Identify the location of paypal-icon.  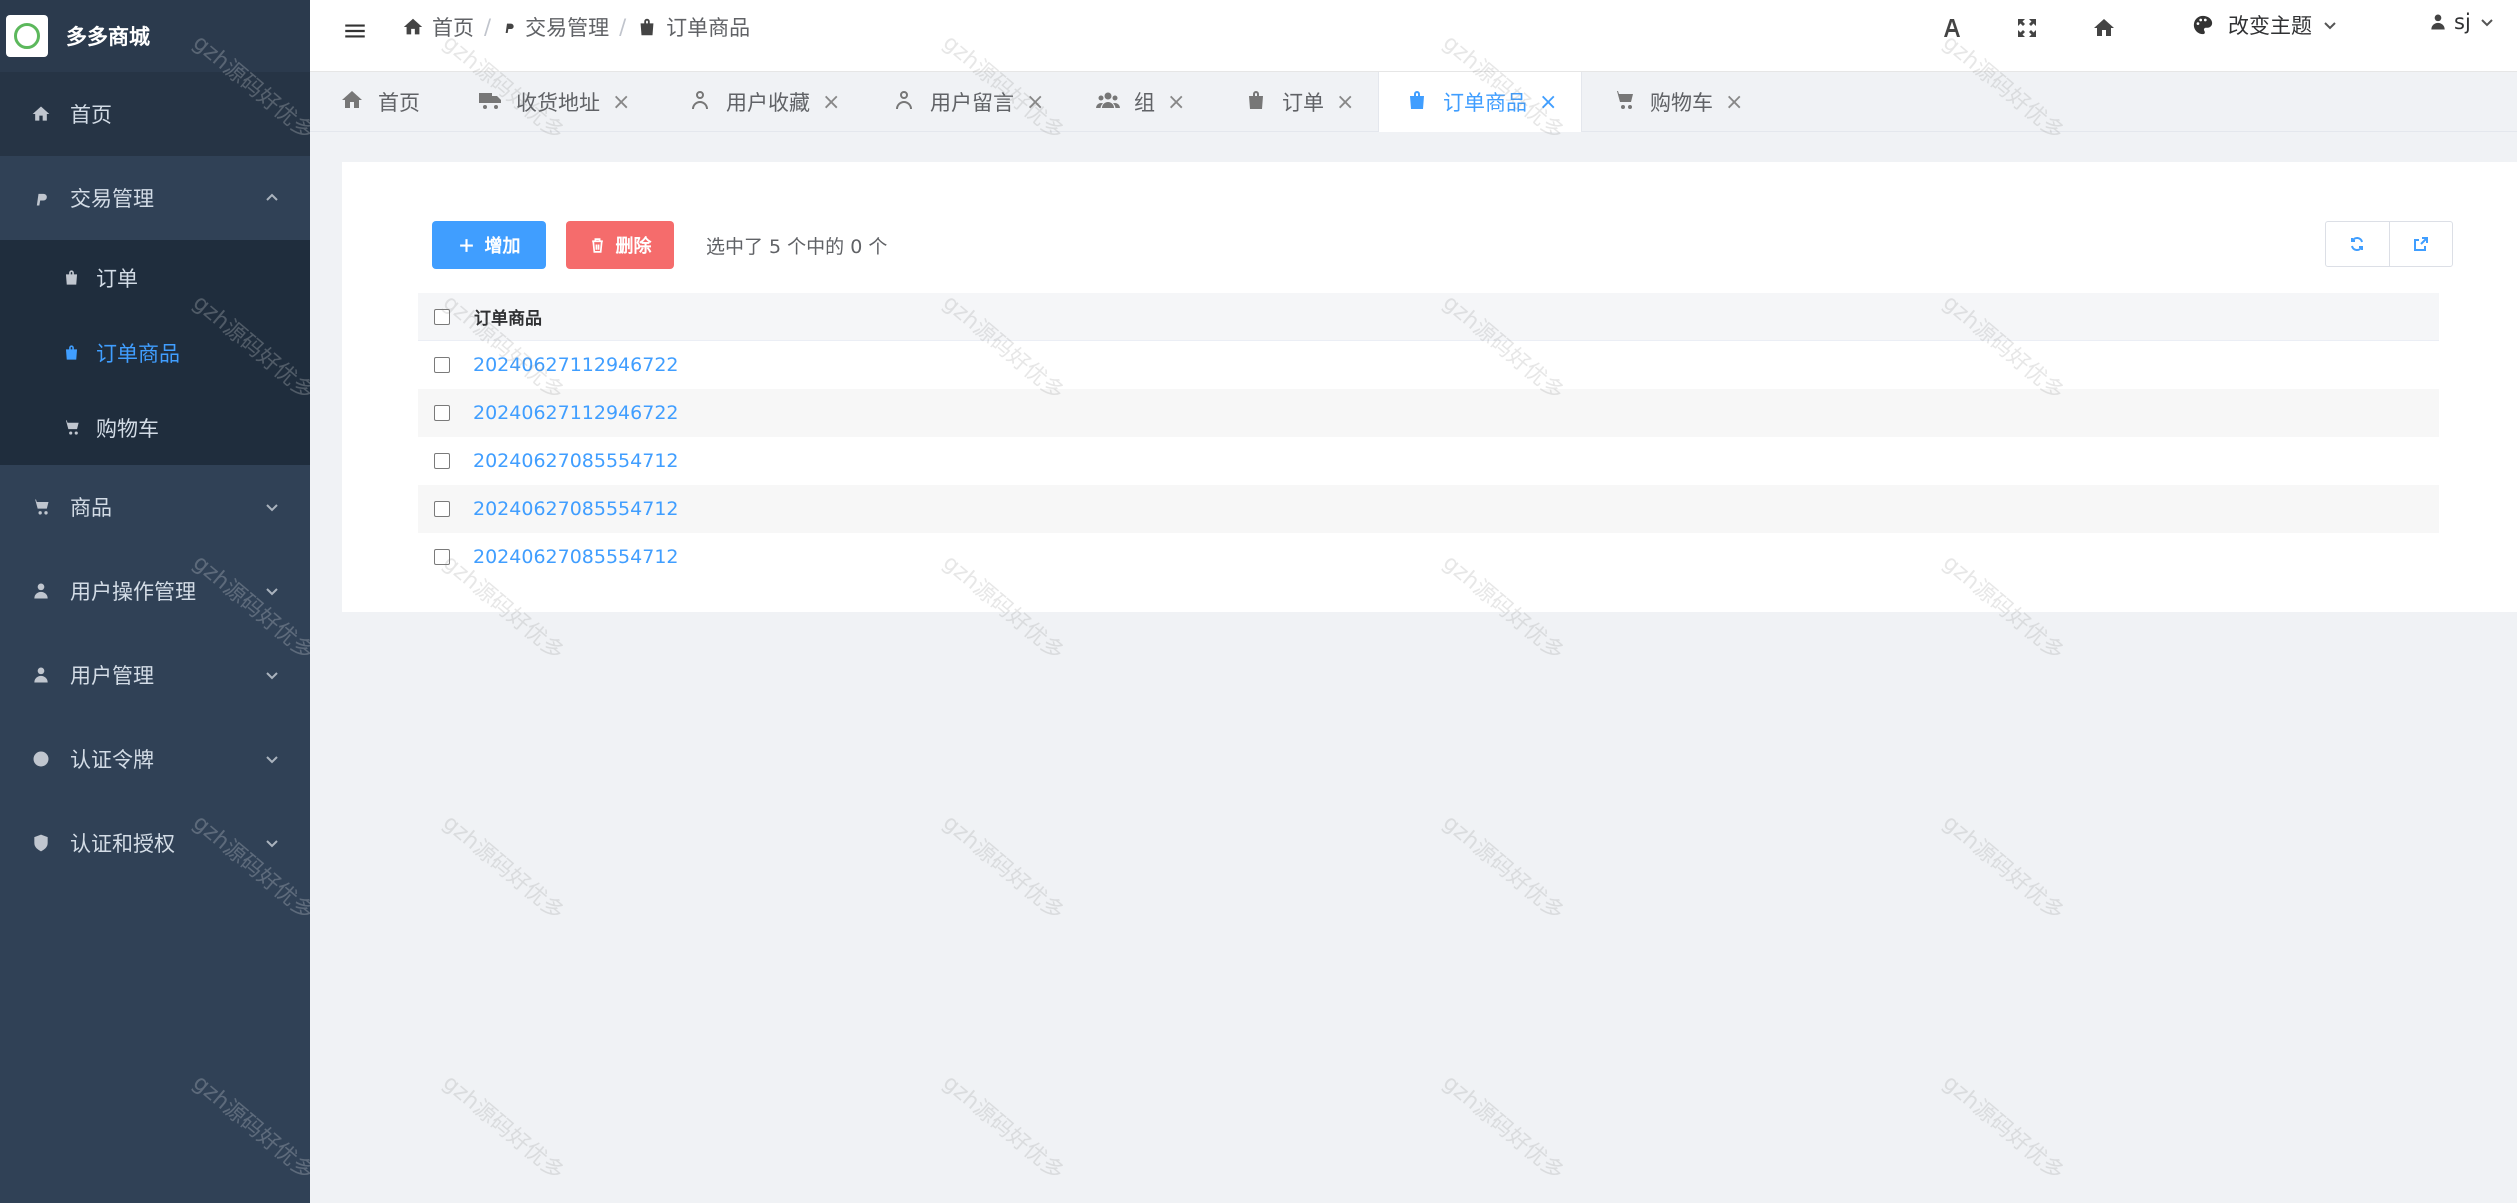
(509, 28).